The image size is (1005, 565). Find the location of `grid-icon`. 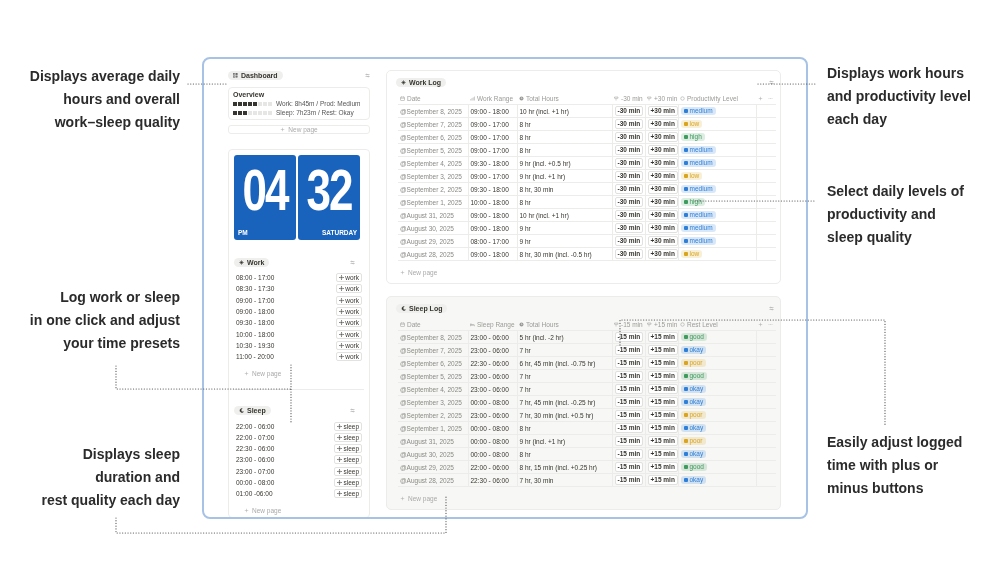

grid-icon is located at coordinates (235, 75).